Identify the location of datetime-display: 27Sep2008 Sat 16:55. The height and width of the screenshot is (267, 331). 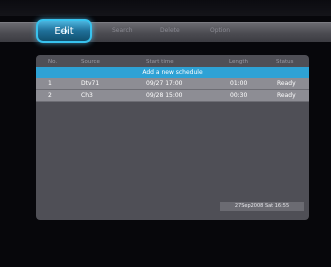
(262, 206).